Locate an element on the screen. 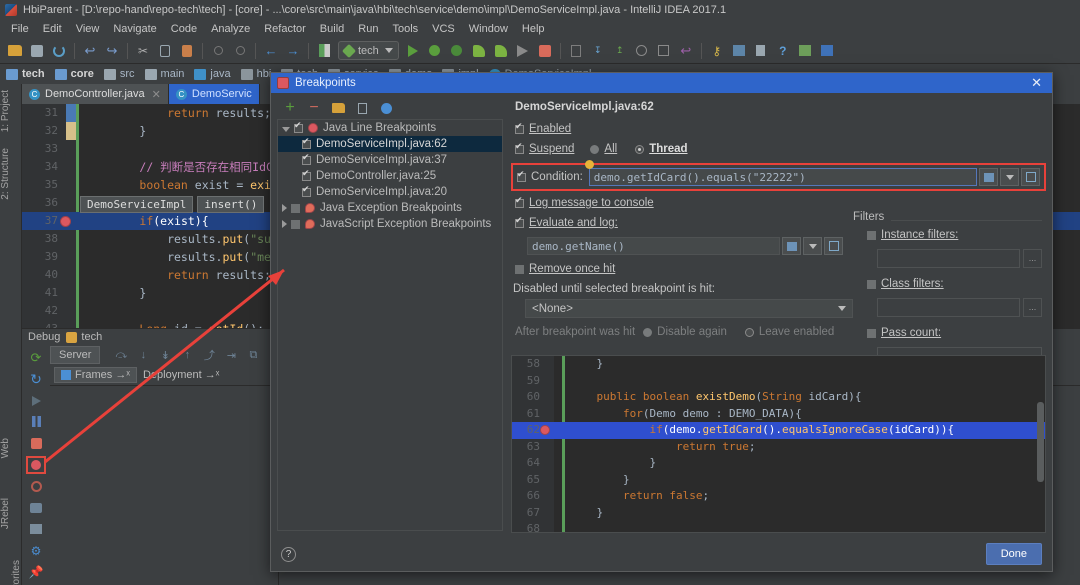 Image resolution: width=1080 pixels, height=585 pixels. run-to-cursor-icon: ⇥ is located at coordinates (231, 355).